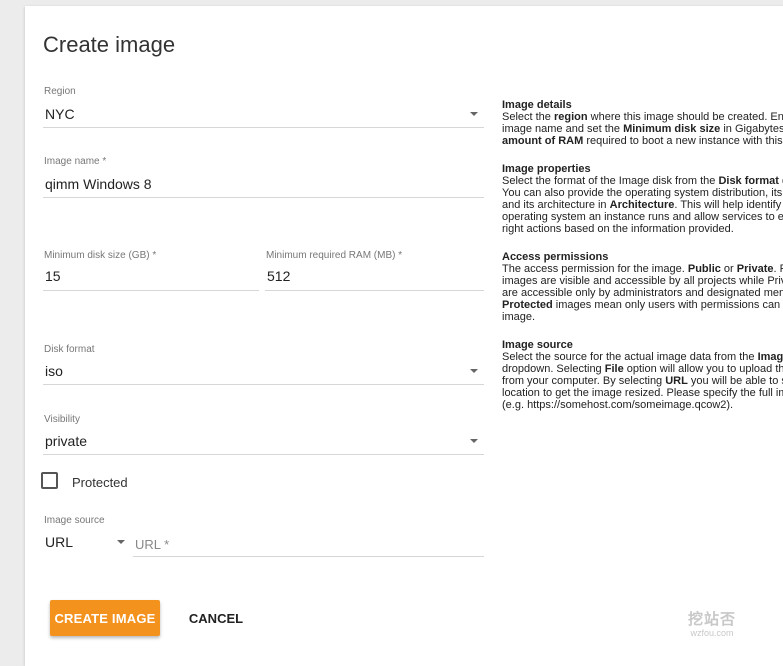 The width and height of the screenshot is (783, 666). Describe the element at coordinates (60, 91) in the screenshot. I see `region-label: Region` at that location.